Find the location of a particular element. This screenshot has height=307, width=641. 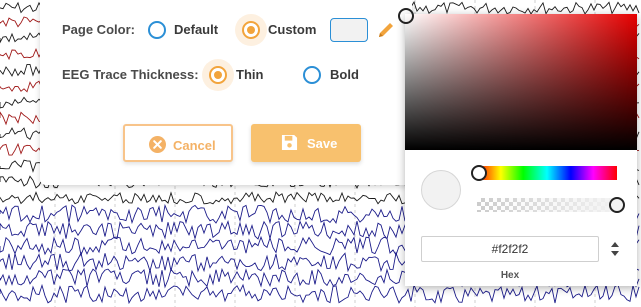

trace-thickness-label: EEG Trace Thickness: is located at coordinates (130, 74).